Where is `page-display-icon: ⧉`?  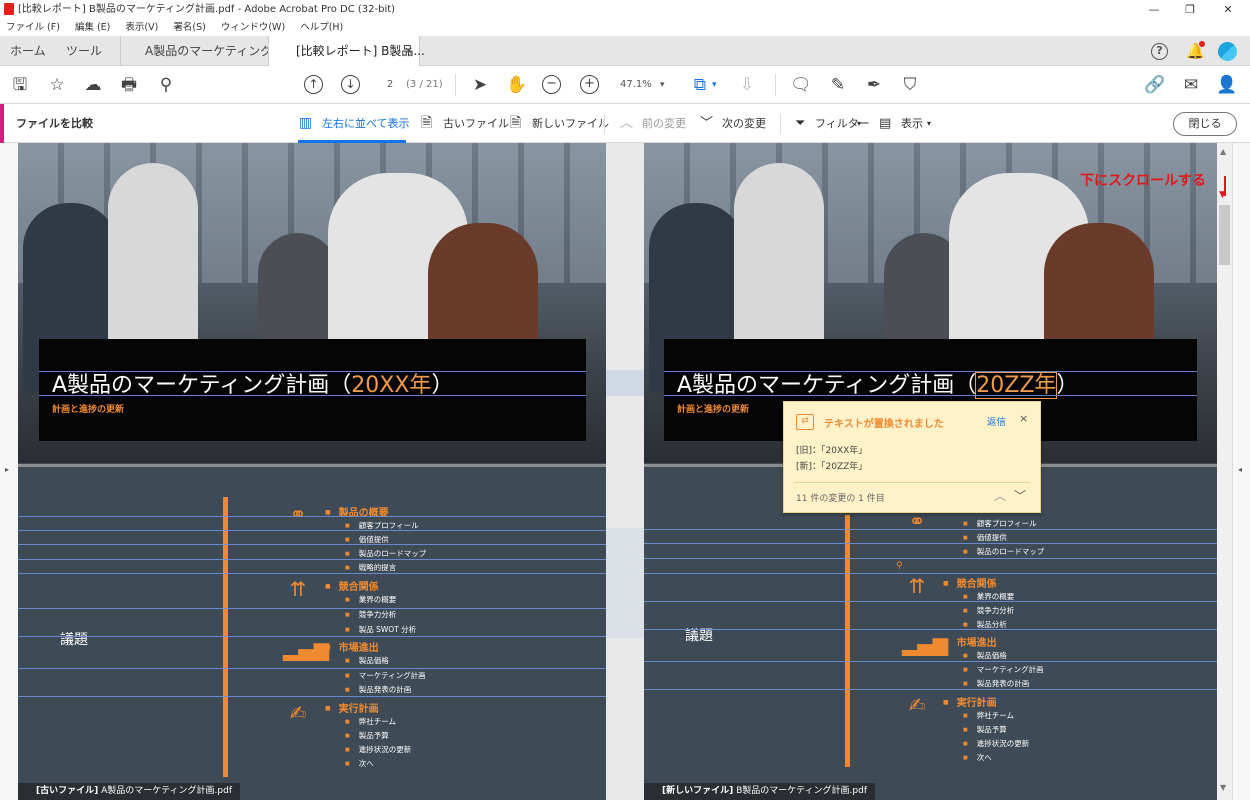 page-display-icon: ⧉ is located at coordinates (700, 85).